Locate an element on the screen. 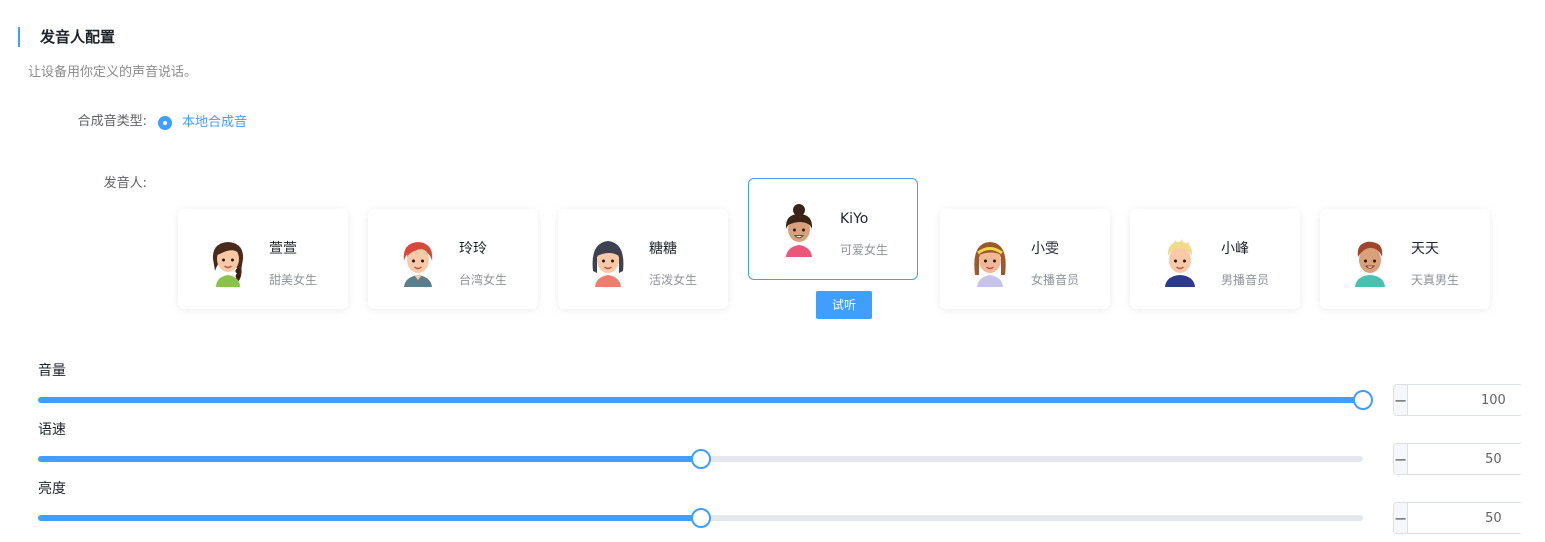 The height and width of the screenshot is (542, 1545). speaker-desc: 天真男生 is located at coordinates (1435, 280).